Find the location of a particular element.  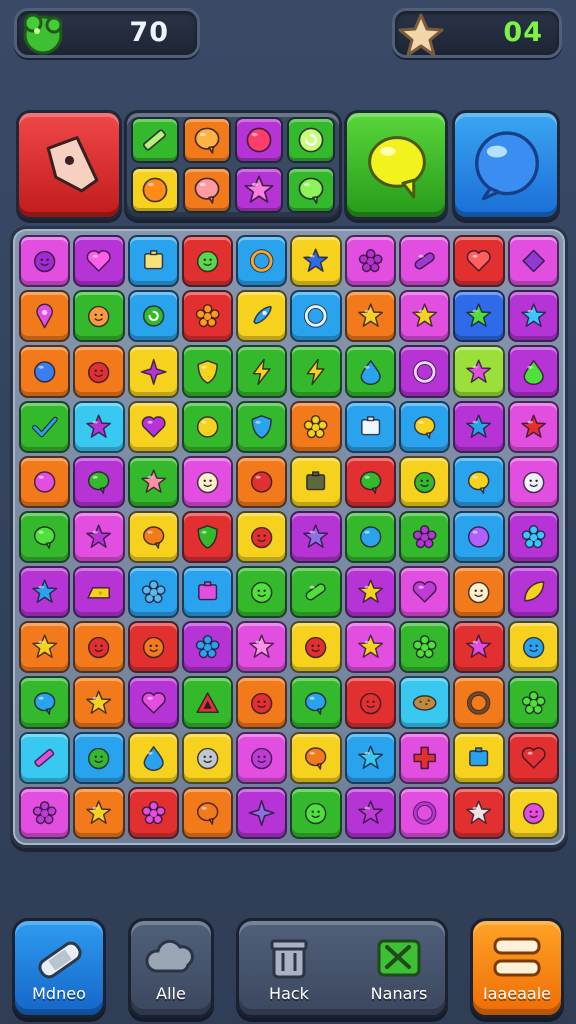

tile-r10-c2 is located at coordinates (99, 757).